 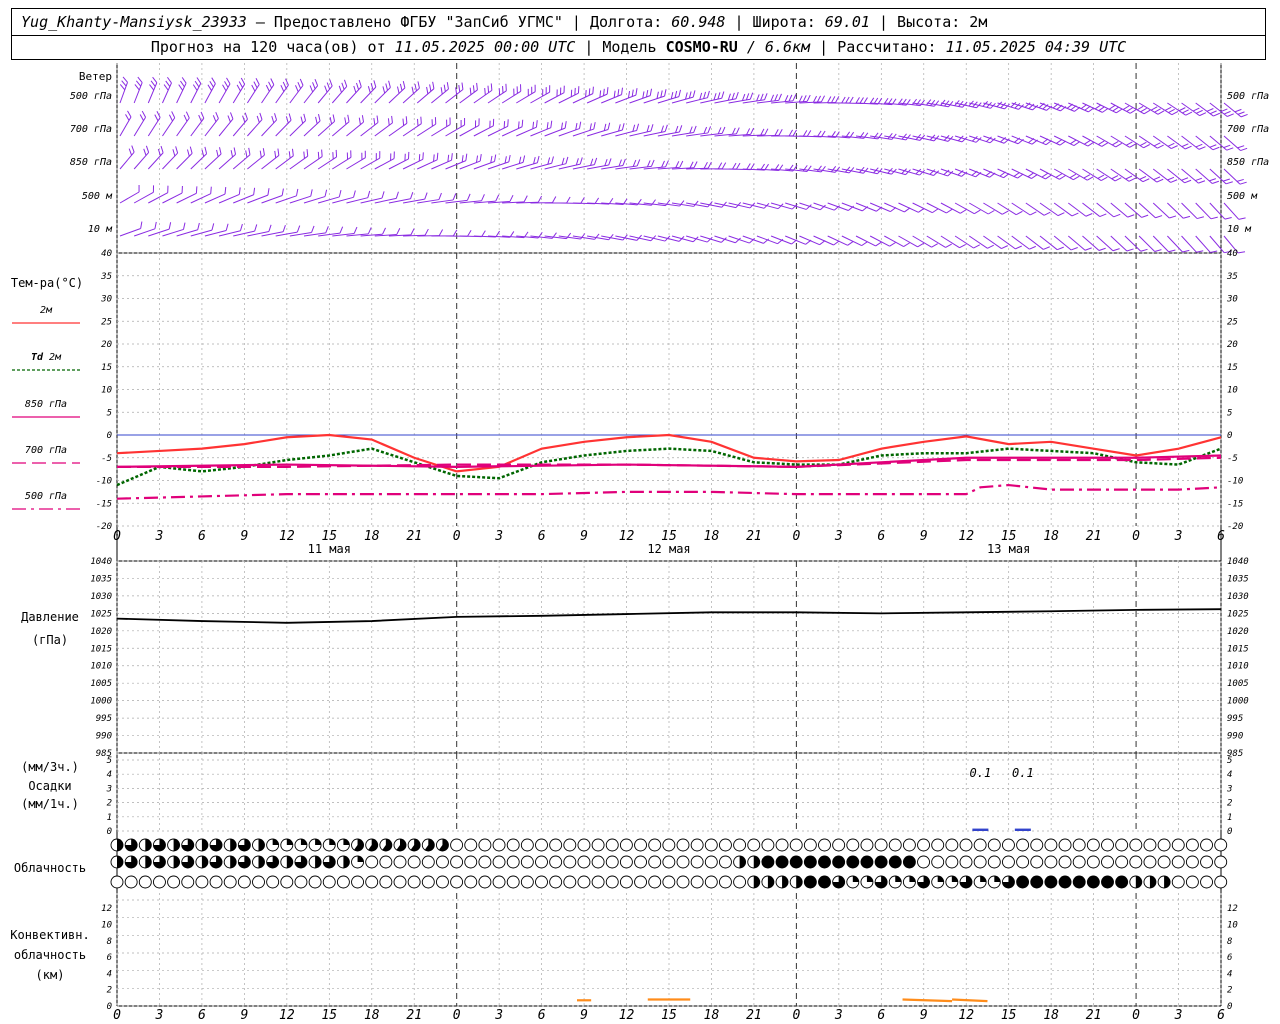 What do you see at coordinates (1238, 684) in the screenshot?
I see `pressure-ytick-right: 1005` at bounding box center [1238, 684].